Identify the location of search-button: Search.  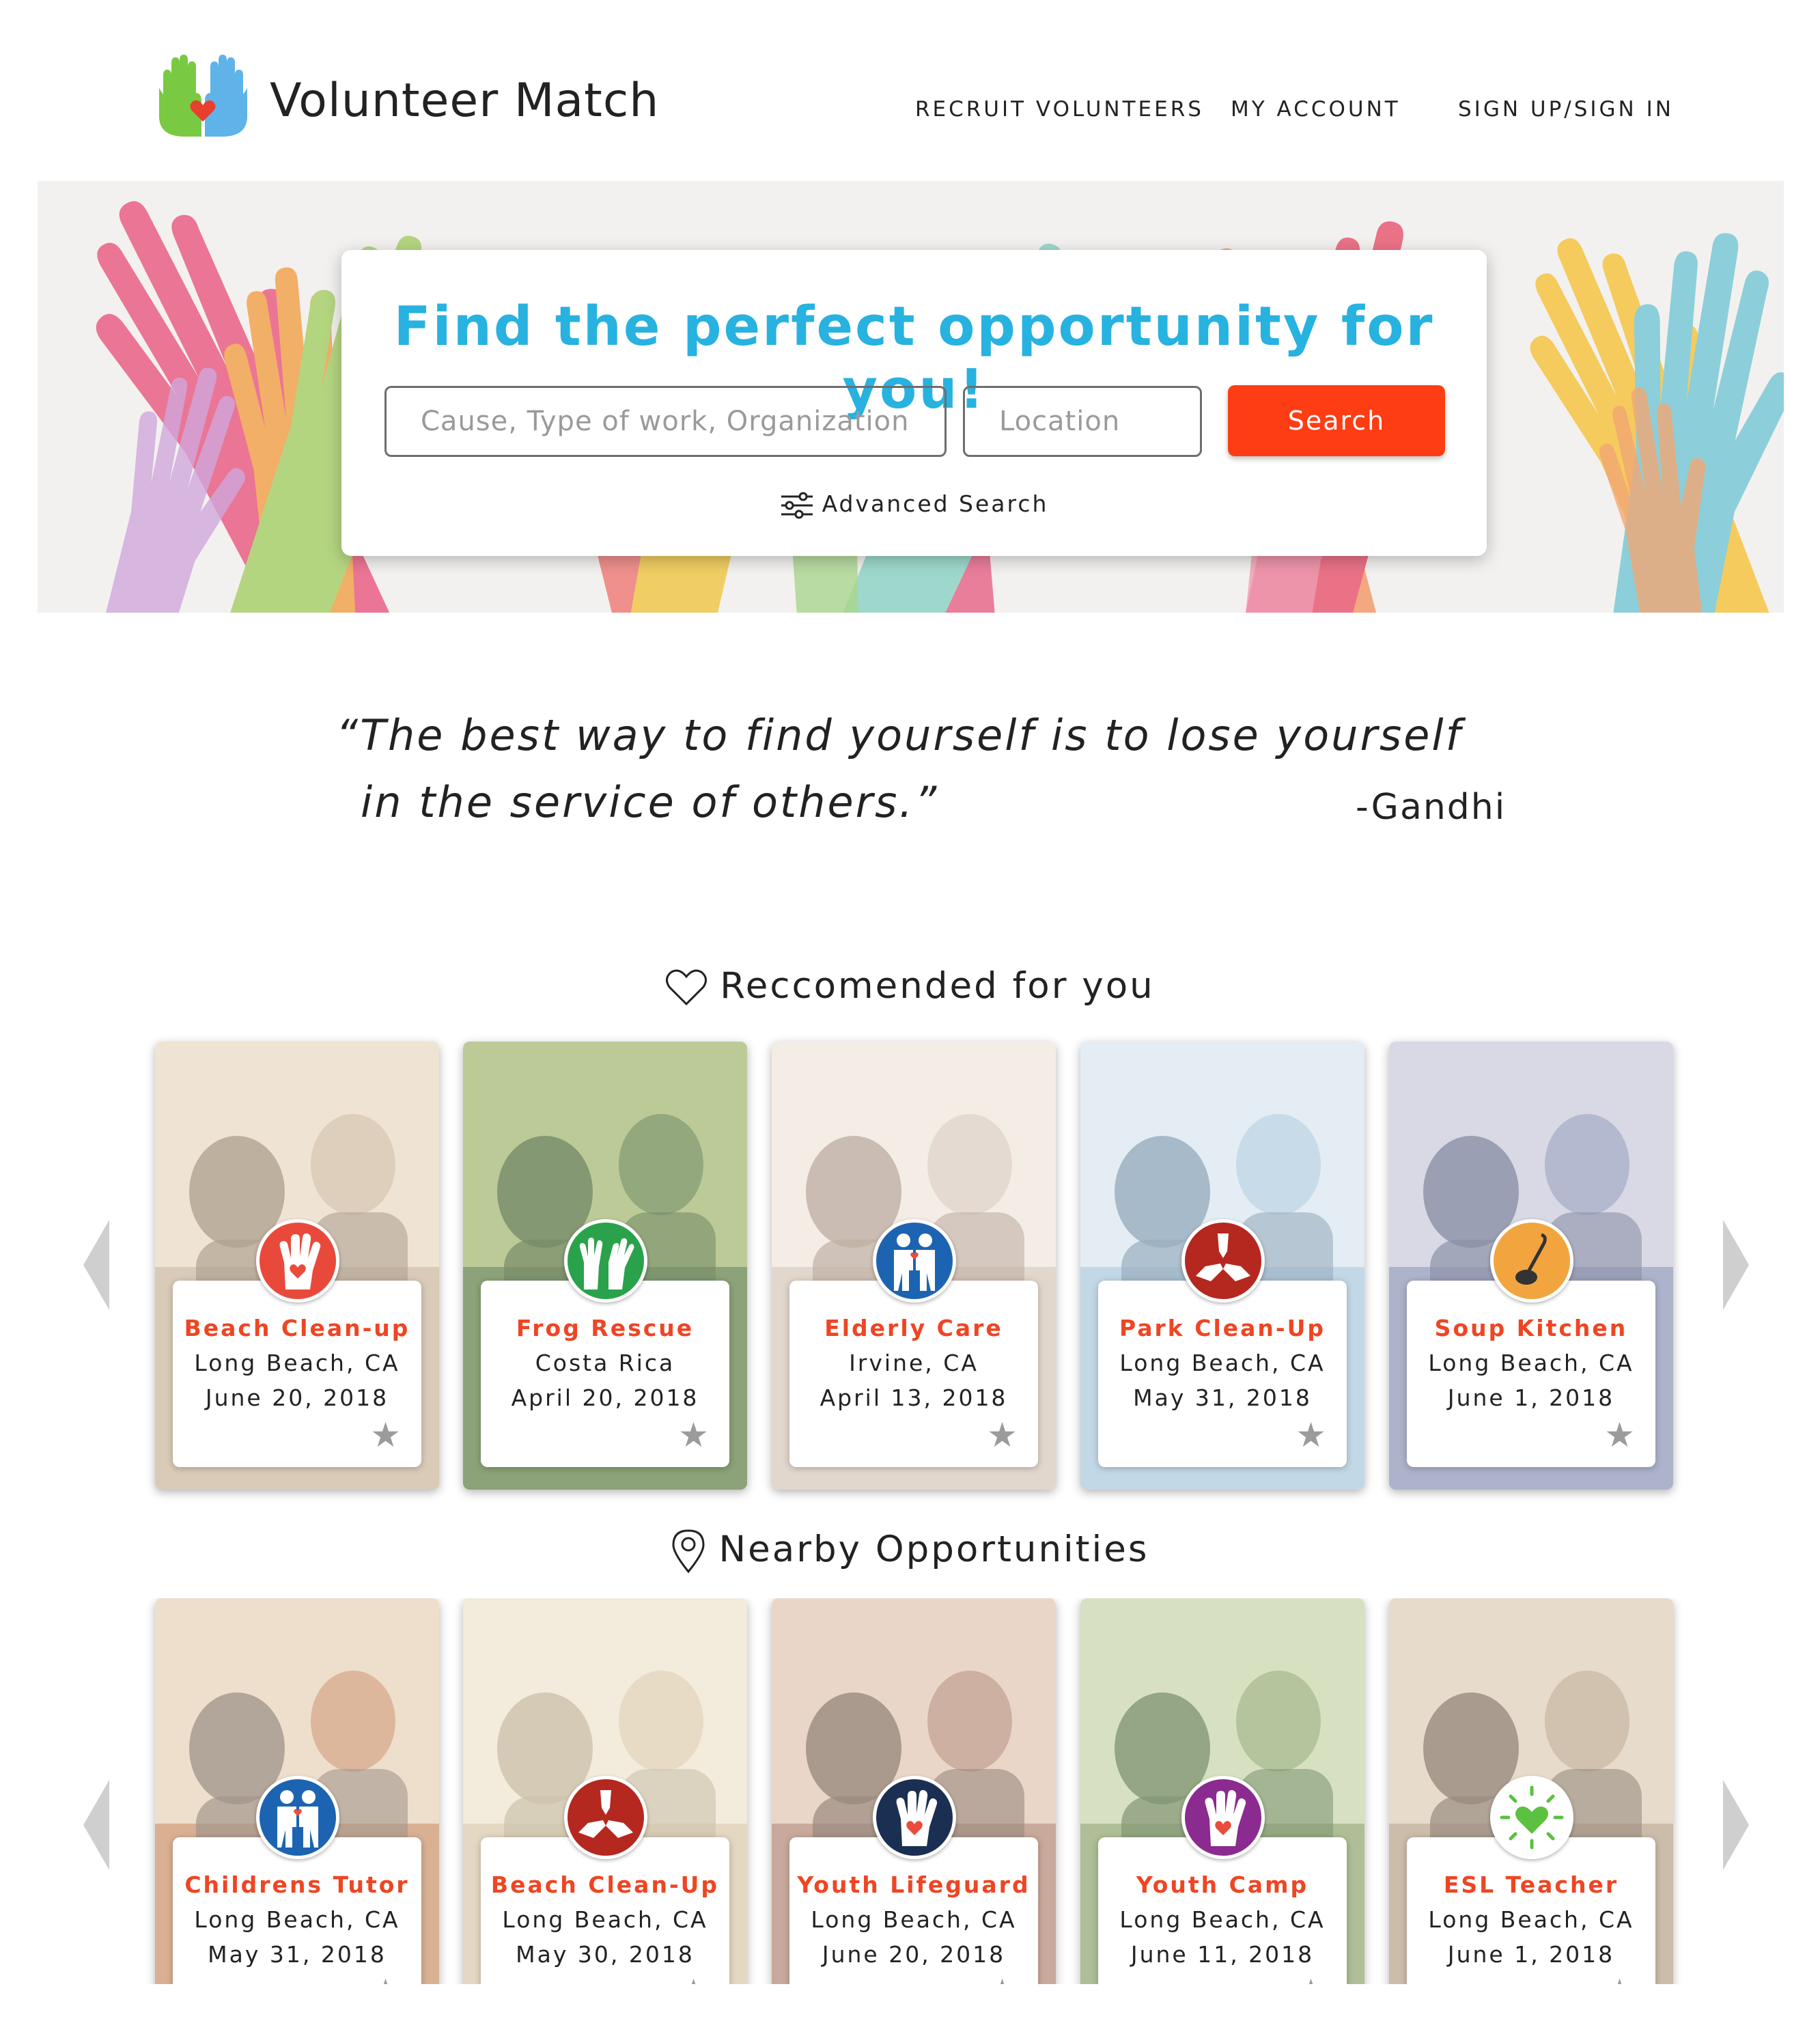
(1336, 420).